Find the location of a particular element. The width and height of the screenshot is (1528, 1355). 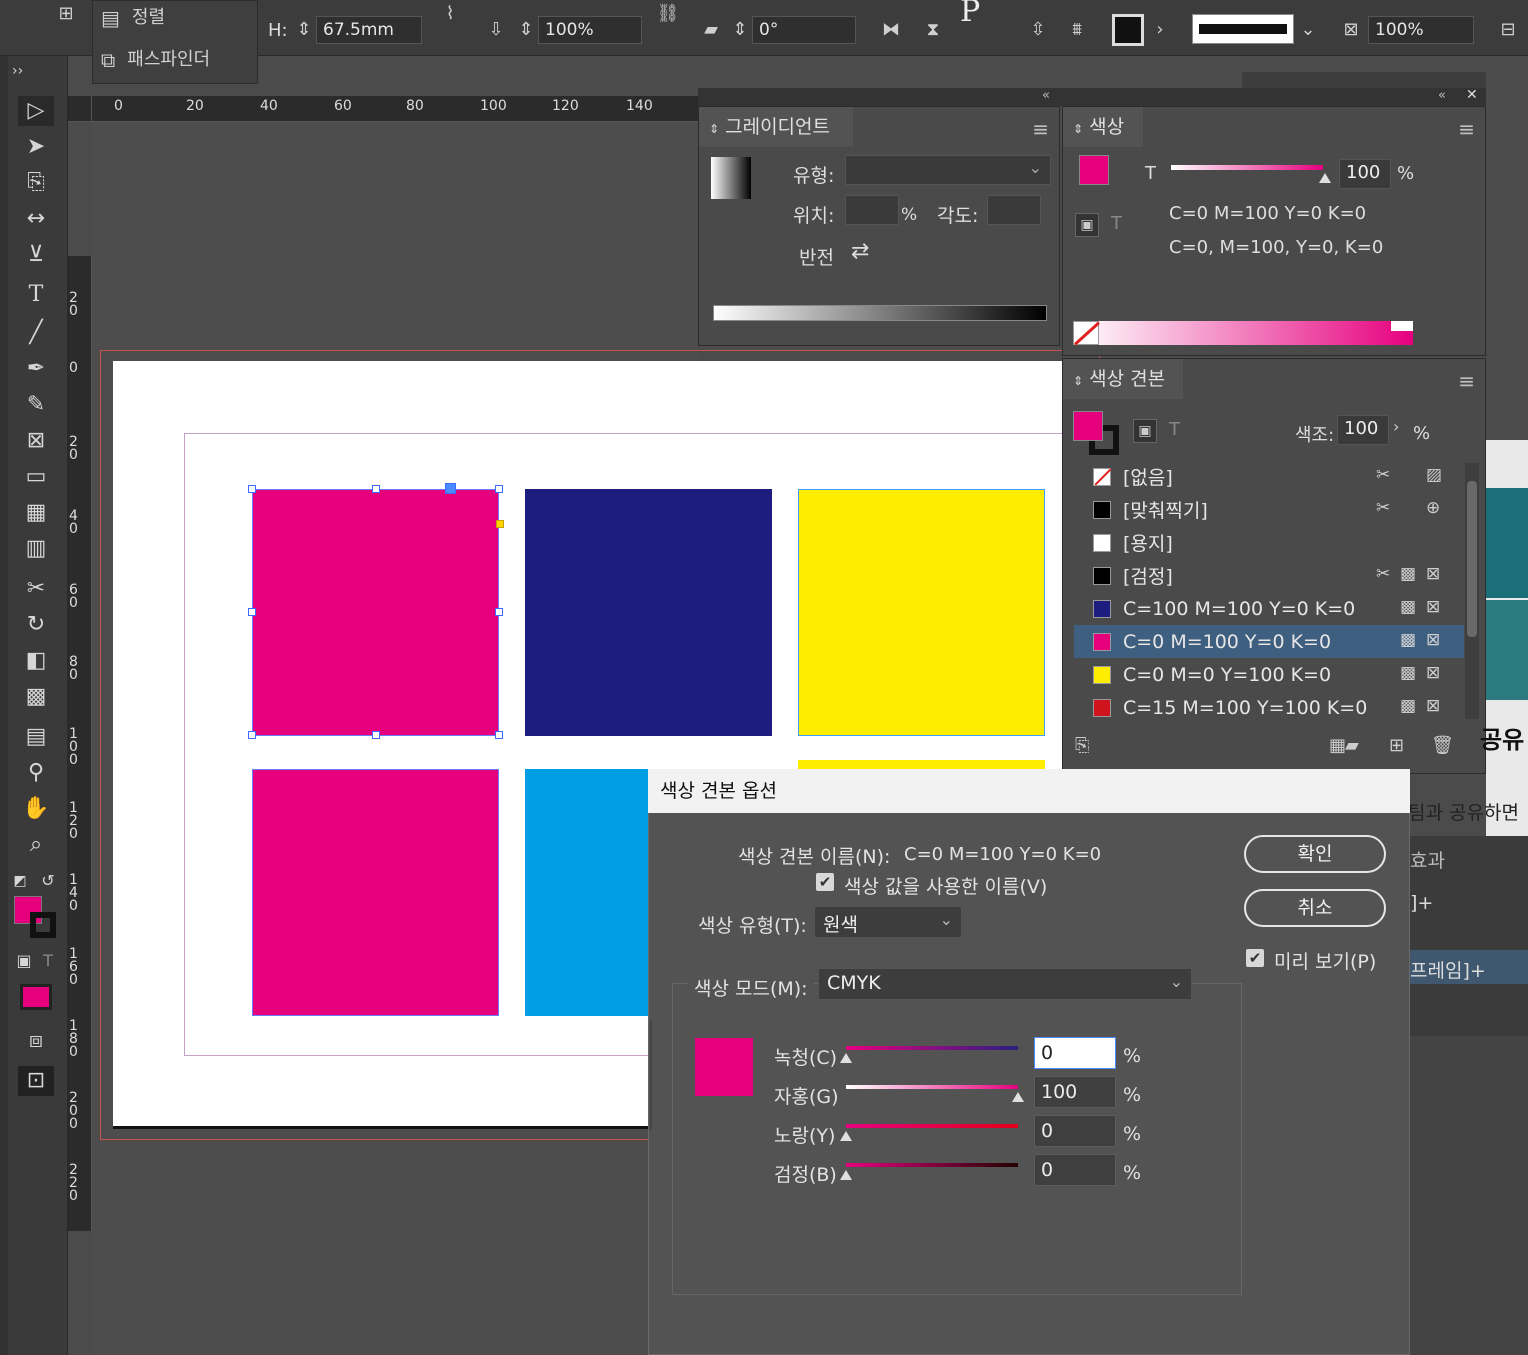

select-container-icon: ⇳ is located at coordinates (1038, 30).